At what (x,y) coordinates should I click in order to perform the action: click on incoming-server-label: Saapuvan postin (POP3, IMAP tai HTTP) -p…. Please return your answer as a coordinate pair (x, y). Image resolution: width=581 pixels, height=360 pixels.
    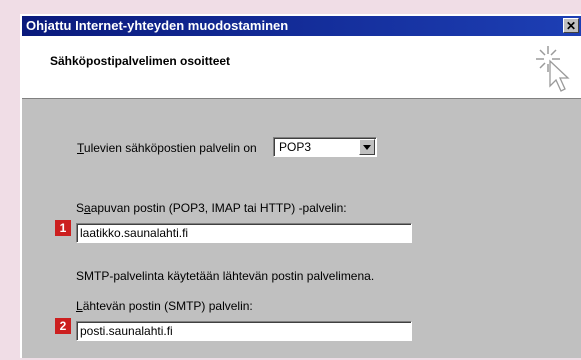
    Looking at the image, I should click on (211, 208).